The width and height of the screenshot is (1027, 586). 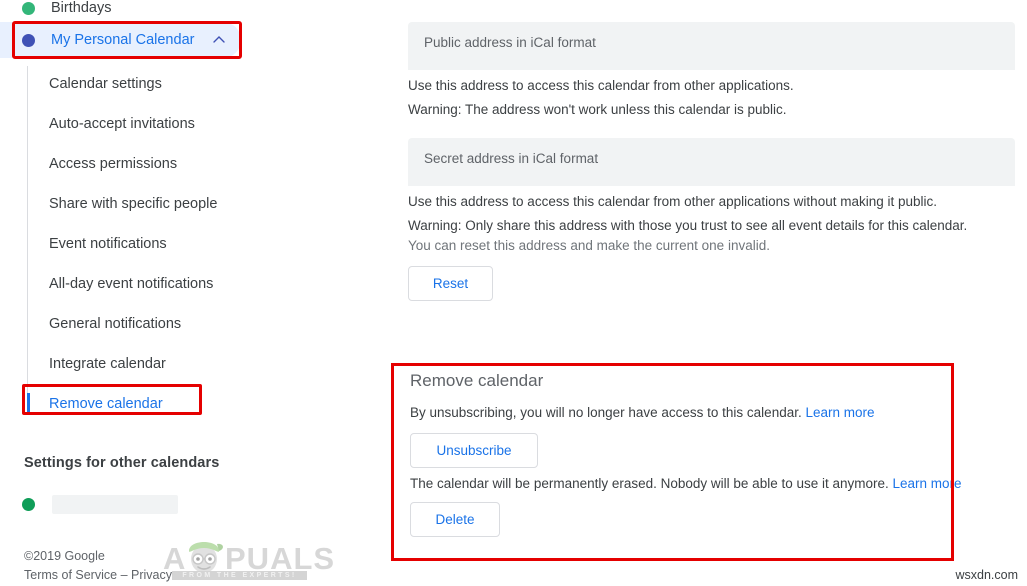 I want to click on sidebar-item-calendar-settings: Calendar settings, so click(x=177, y=84).